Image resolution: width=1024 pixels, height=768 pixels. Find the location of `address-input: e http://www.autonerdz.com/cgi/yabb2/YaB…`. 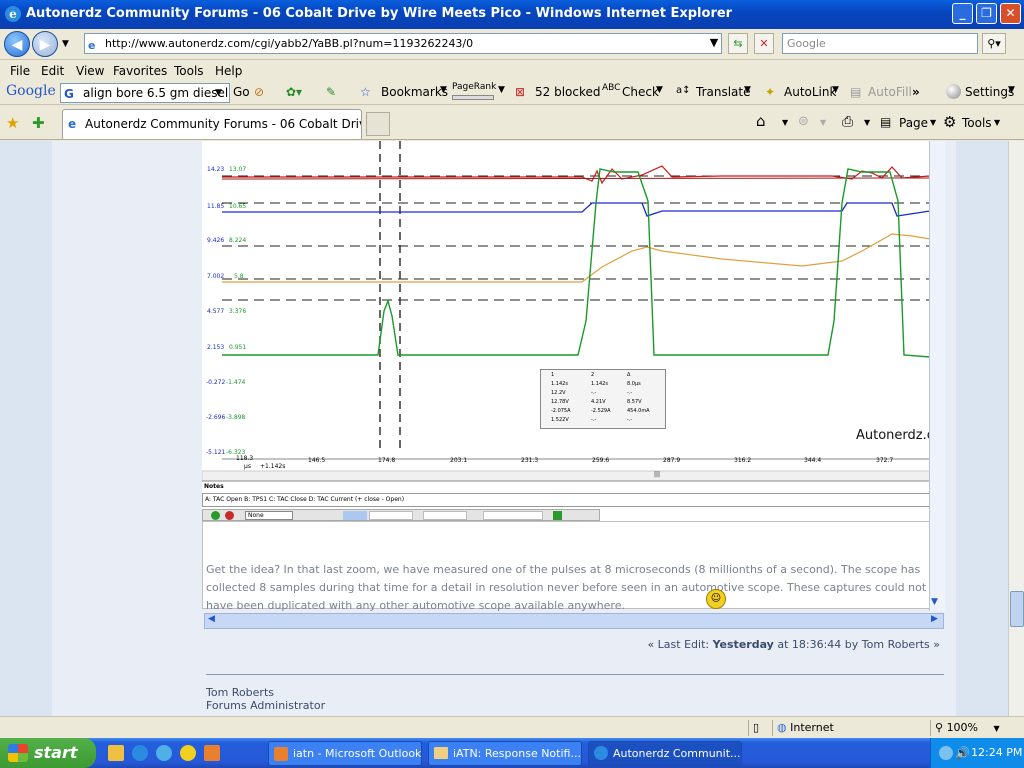

address-input: e http://www.autonerdz.com/cgi/yabb2/YaB… is located at coordinates (403, 43).